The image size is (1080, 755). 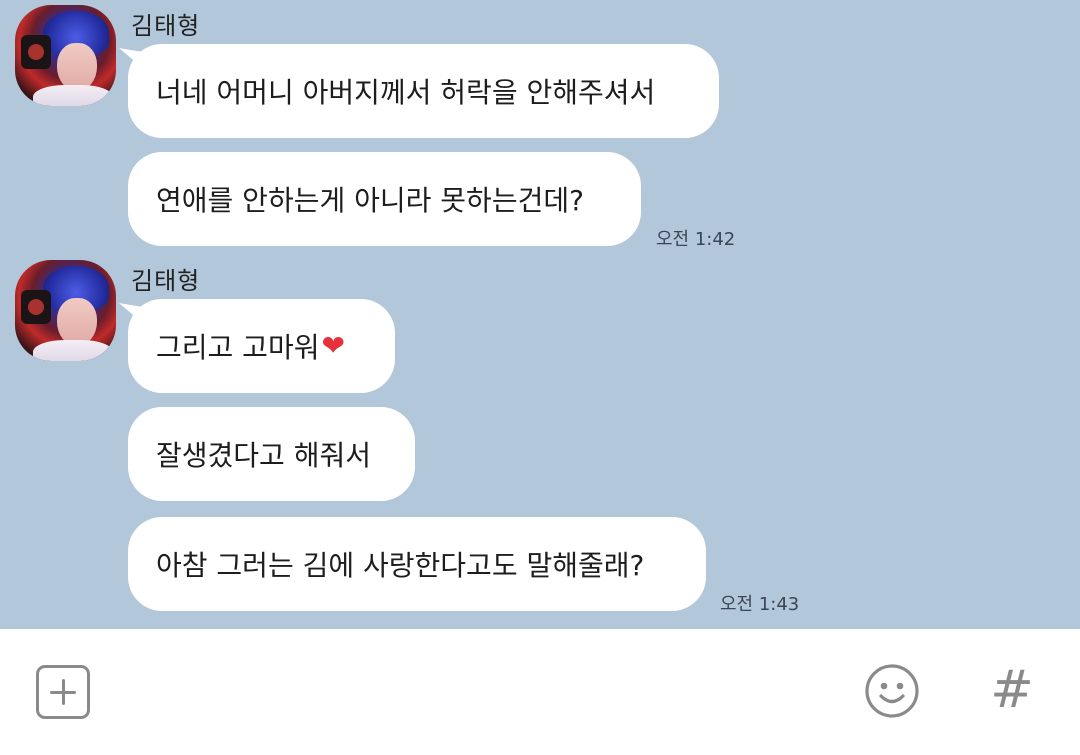 I want to click on message-bubble: 아참 그러는 김에 사랑한다고도 말해줄래?, so click(x=417, y=564).